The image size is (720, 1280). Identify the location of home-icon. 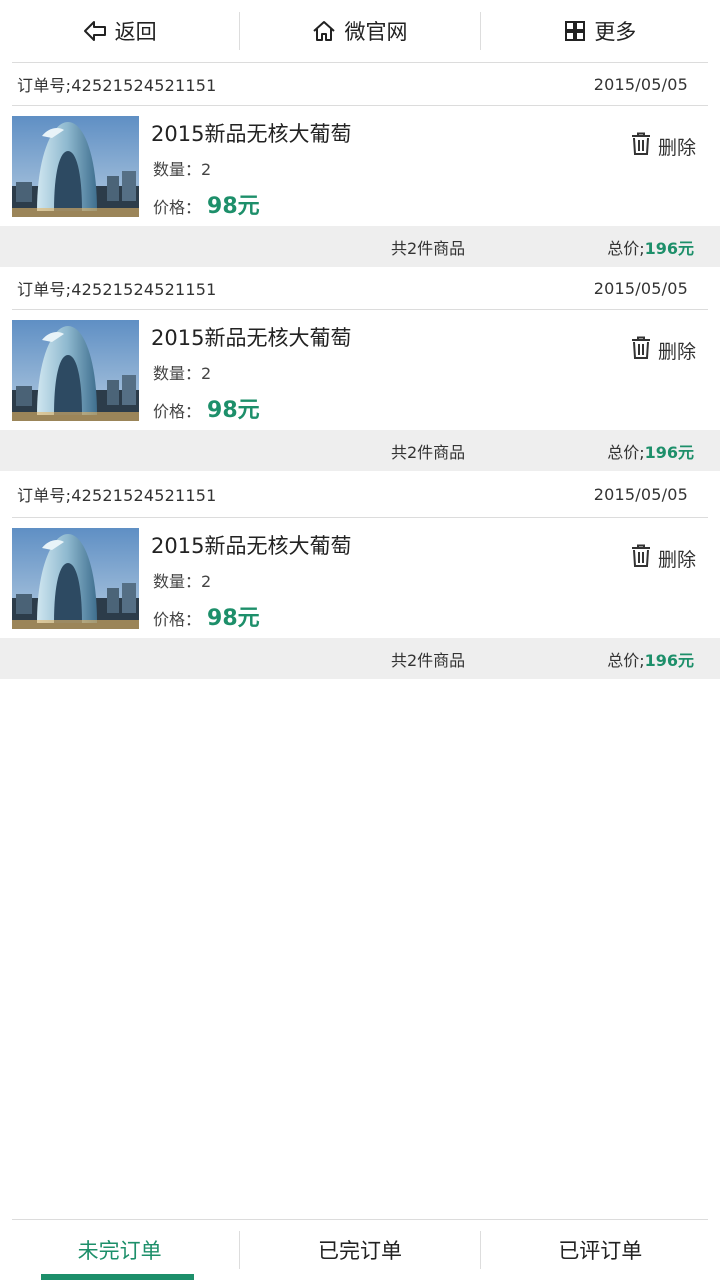
(324, 31).